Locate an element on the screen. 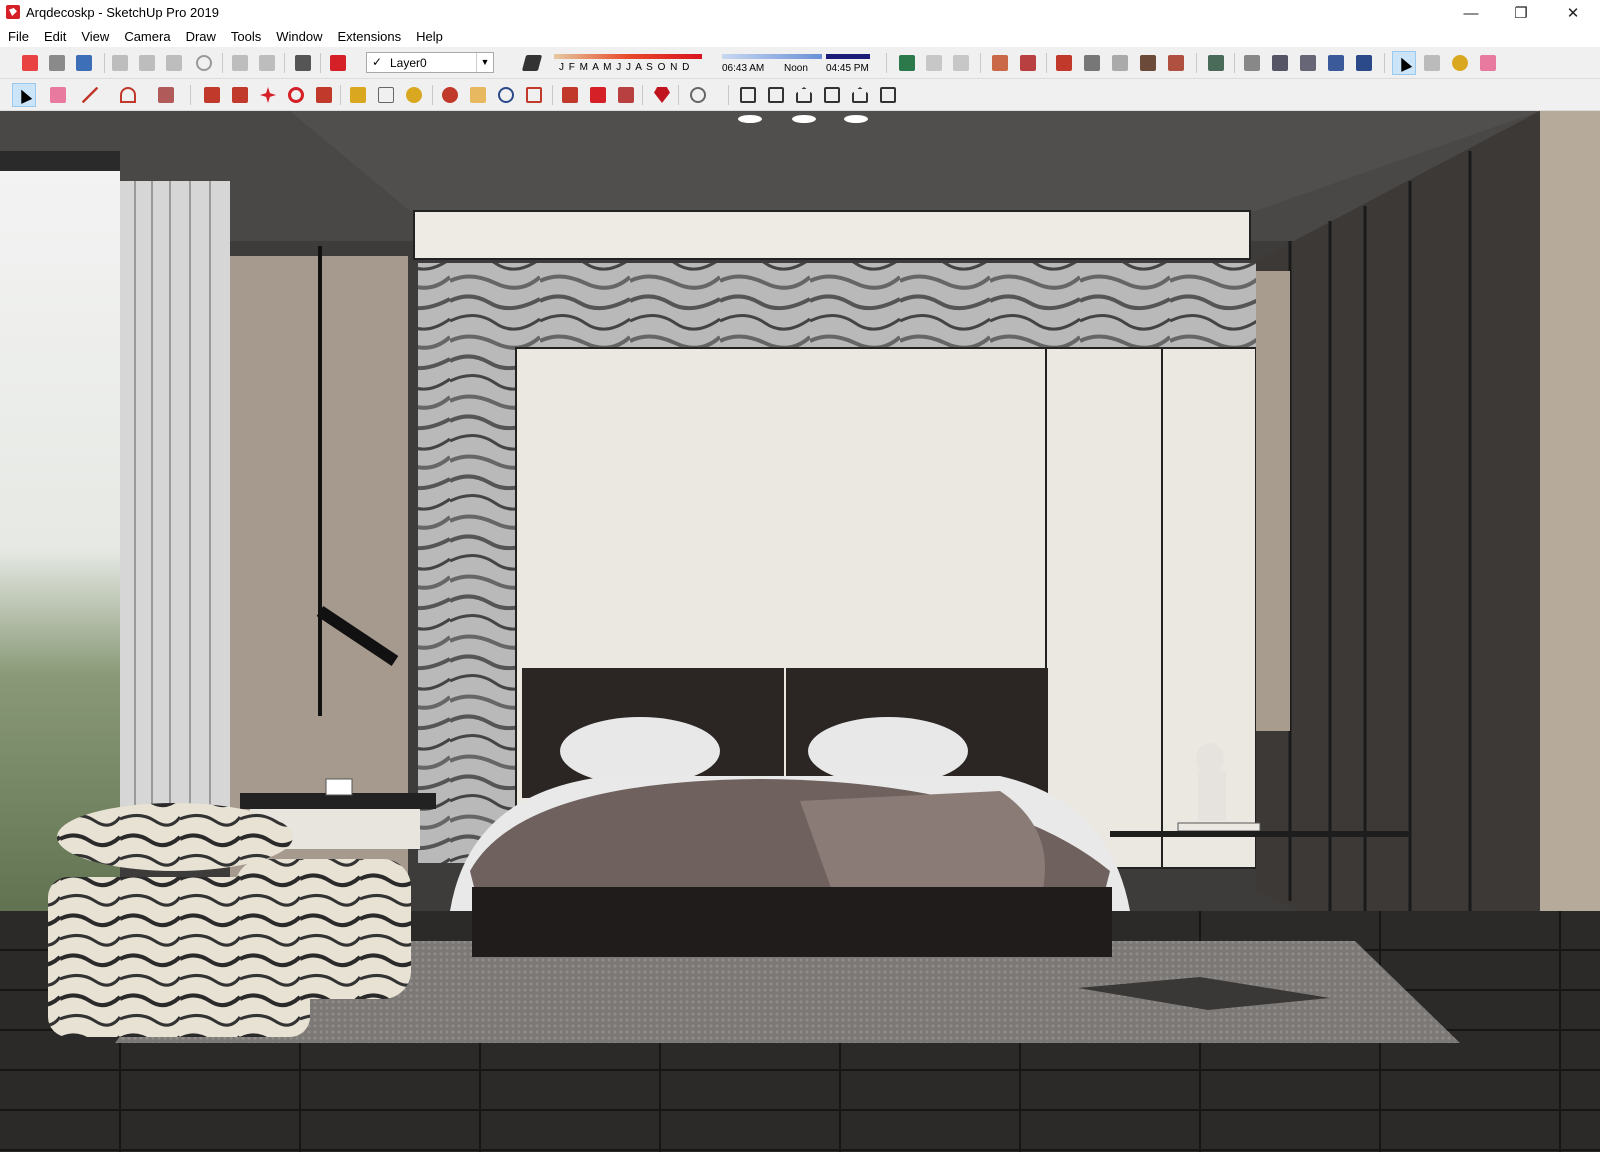 The image size is (1600, 1152). pan-button is located at coordinates (478, 95).